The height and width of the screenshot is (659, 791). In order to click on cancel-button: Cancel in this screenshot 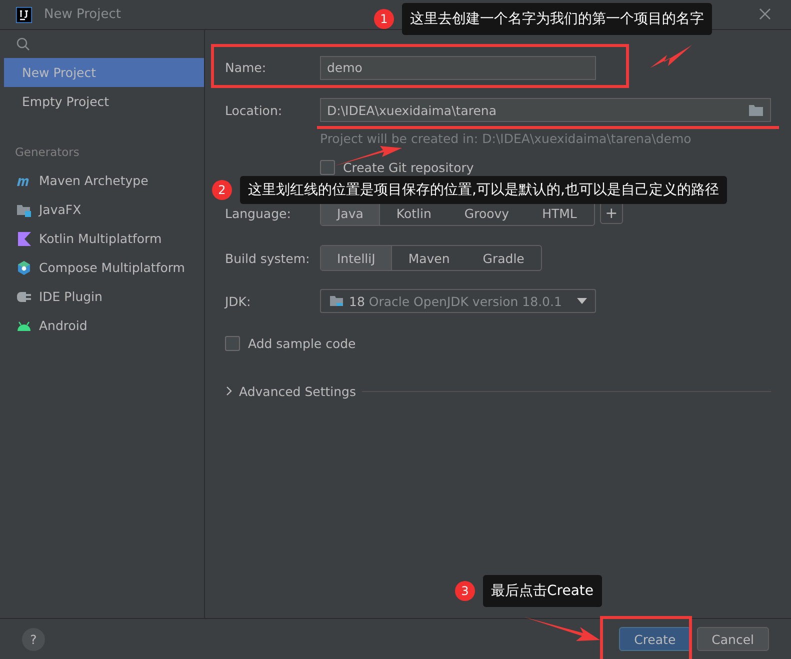, I will do `click(732, 639)`.